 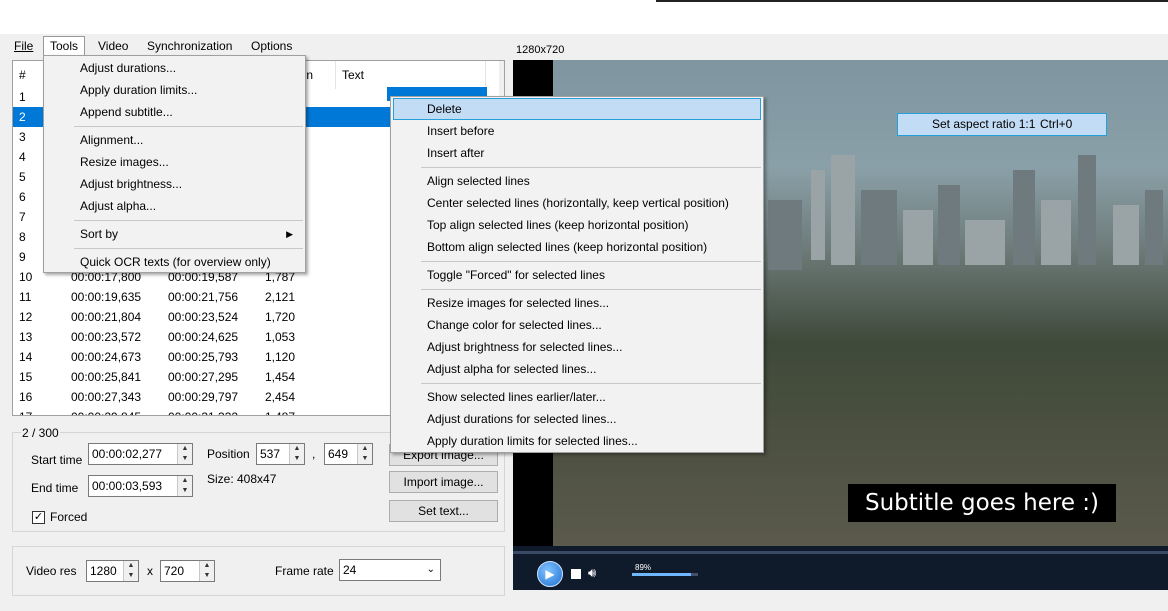 I want to click on menu-video-label: Video, so click(x=113, y=46).